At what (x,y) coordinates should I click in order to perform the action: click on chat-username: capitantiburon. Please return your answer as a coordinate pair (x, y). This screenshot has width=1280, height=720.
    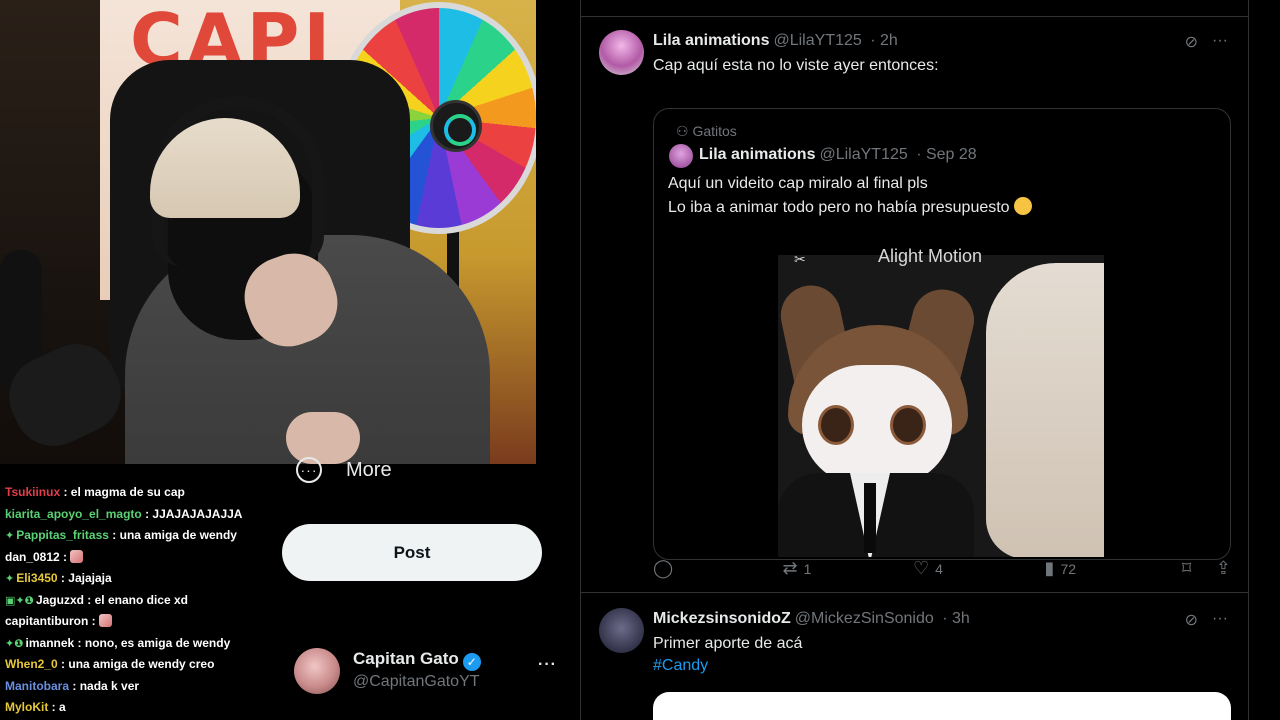
    Looking at the image, I should click on (46, 621).